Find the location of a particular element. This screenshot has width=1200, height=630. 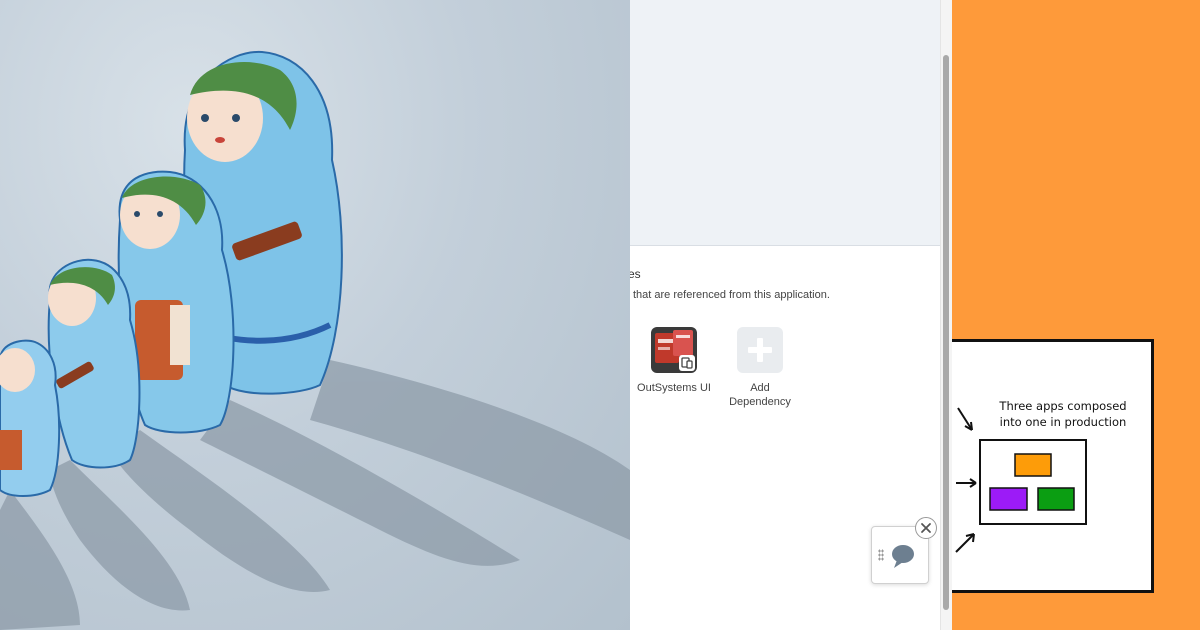

app-box-orange is located at coordinates (1033, 465).